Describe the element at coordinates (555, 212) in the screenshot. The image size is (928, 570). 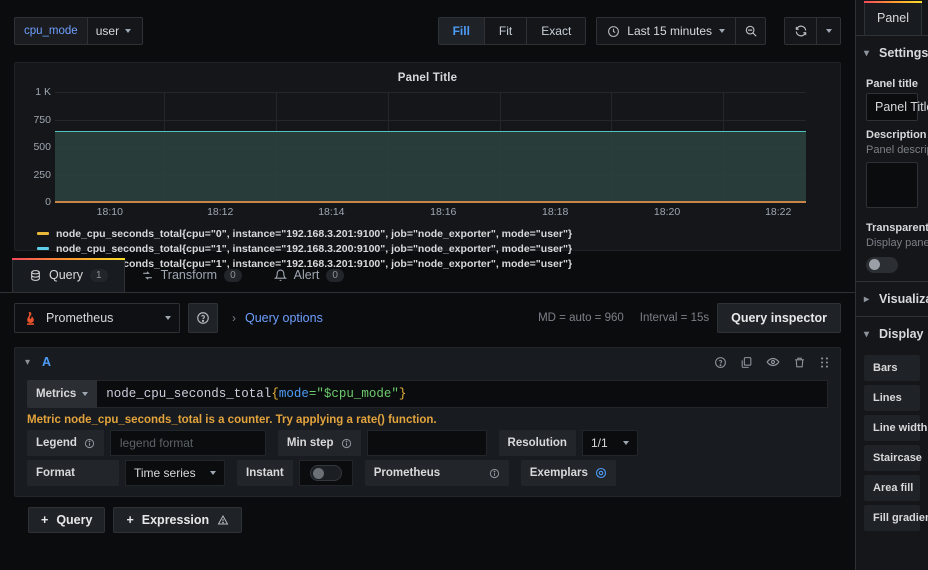
I see `x-tick: 18:18` at that location.